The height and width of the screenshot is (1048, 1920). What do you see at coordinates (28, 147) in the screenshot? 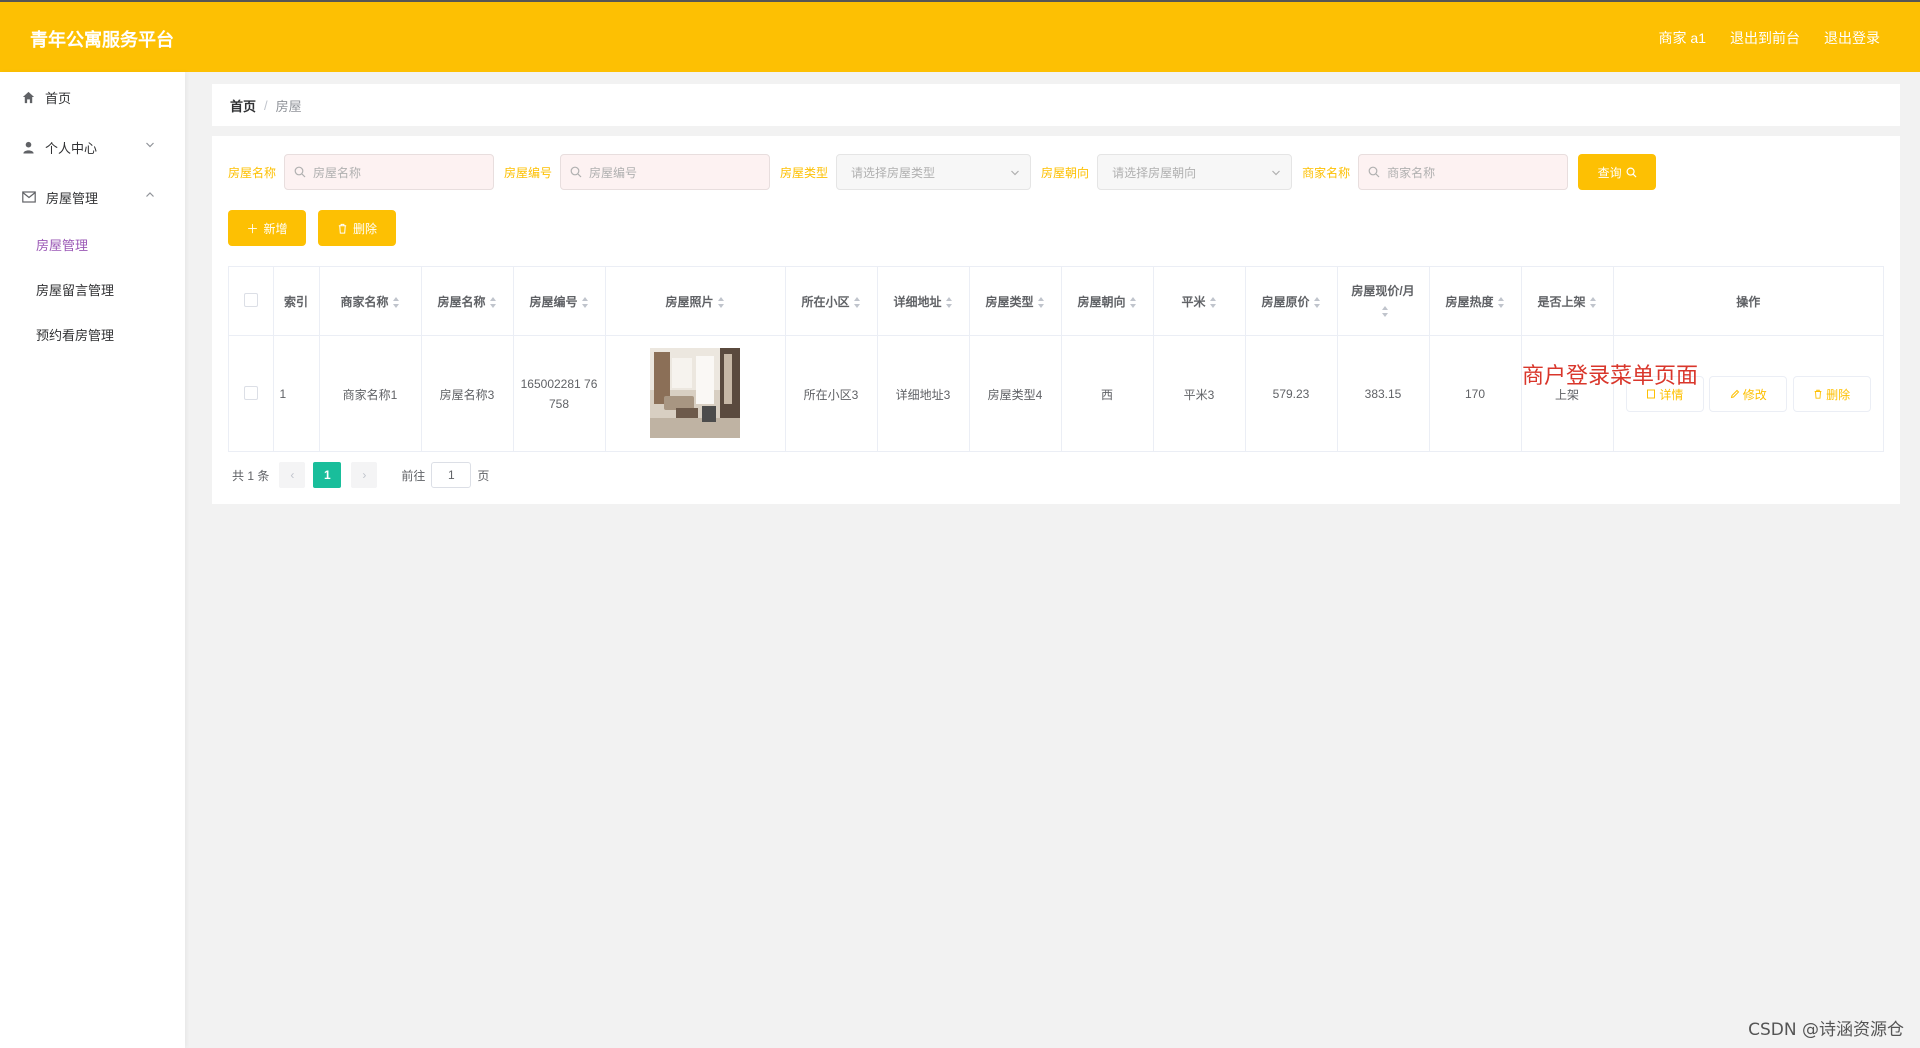
I see `user-icon` at bounding box center [28, 147].